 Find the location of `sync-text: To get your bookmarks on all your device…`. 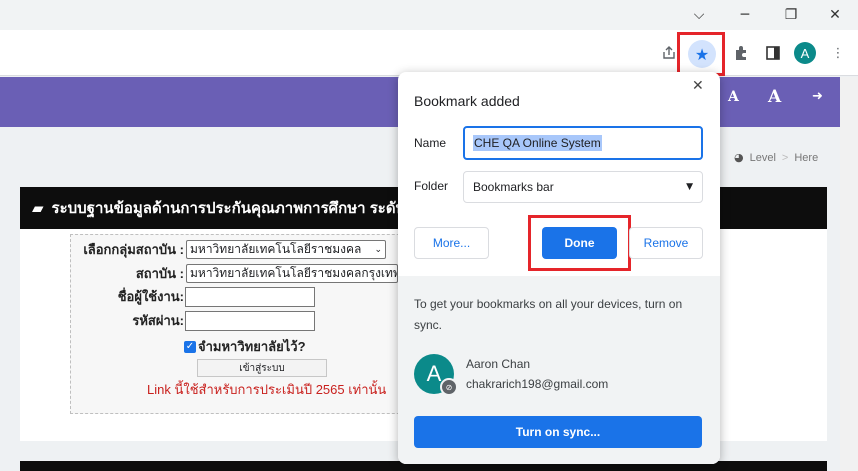

sync-text: To get your bookmarks on all your device… is located at coordinates (548, 314).